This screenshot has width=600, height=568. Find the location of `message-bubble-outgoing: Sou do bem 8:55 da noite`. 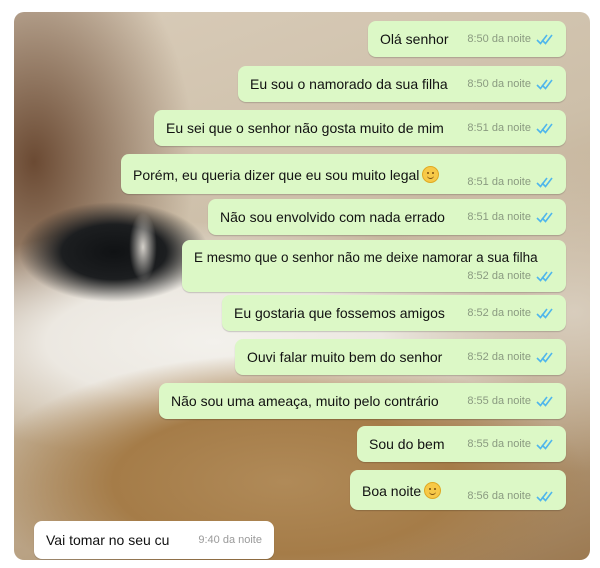

message-bubble-outgoing: Sou do bem 8:55 da noite is located at coordinates (461, 444).